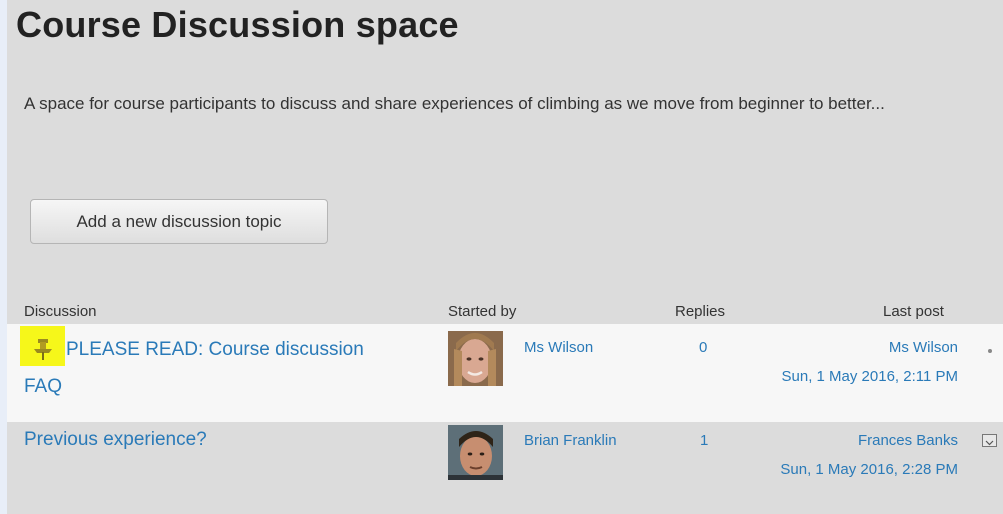 The height and width of the screenshot is (514, 1003). I want to click on header-replies: Replies, so click(700, 311).